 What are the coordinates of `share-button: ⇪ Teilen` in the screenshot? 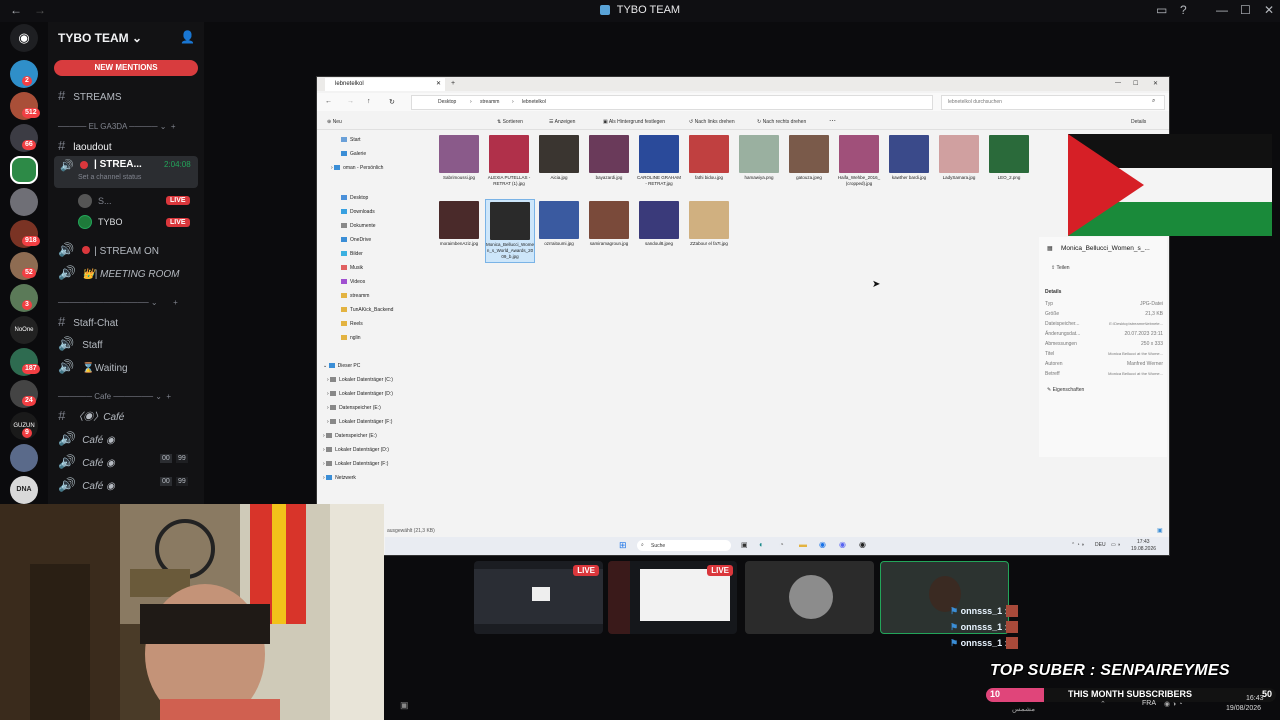 It's located at (1060, 268).